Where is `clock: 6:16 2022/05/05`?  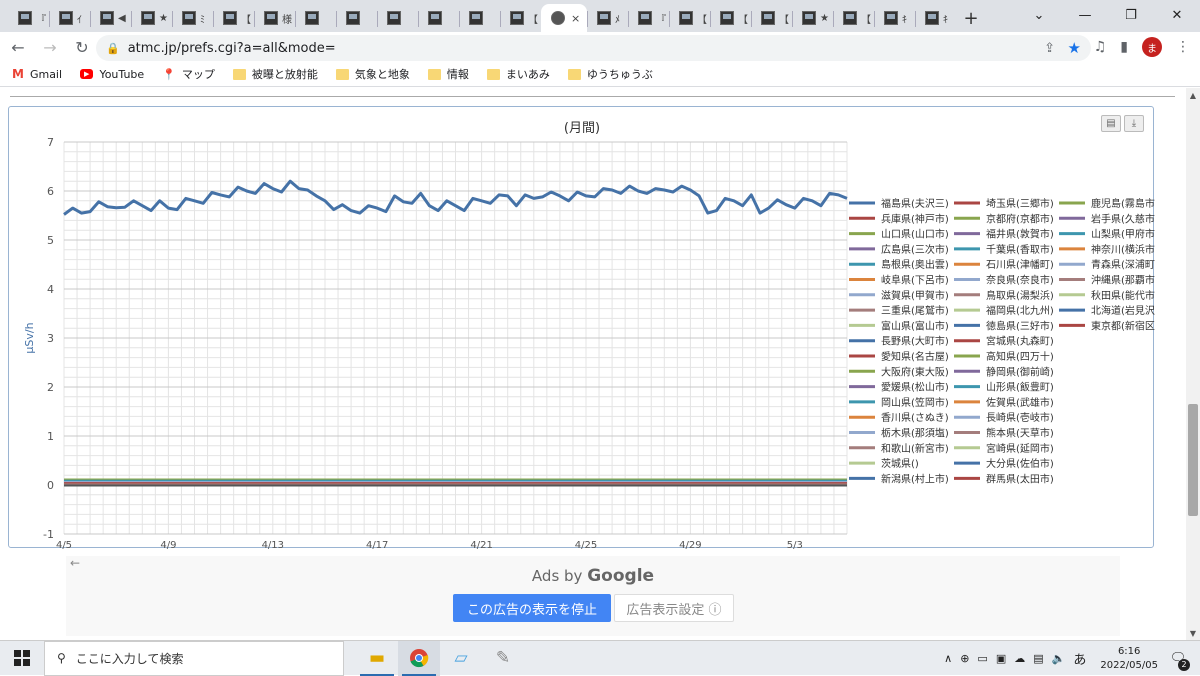 clock: 6:16 2022/05/05 is located at coordinates (1129, 659).